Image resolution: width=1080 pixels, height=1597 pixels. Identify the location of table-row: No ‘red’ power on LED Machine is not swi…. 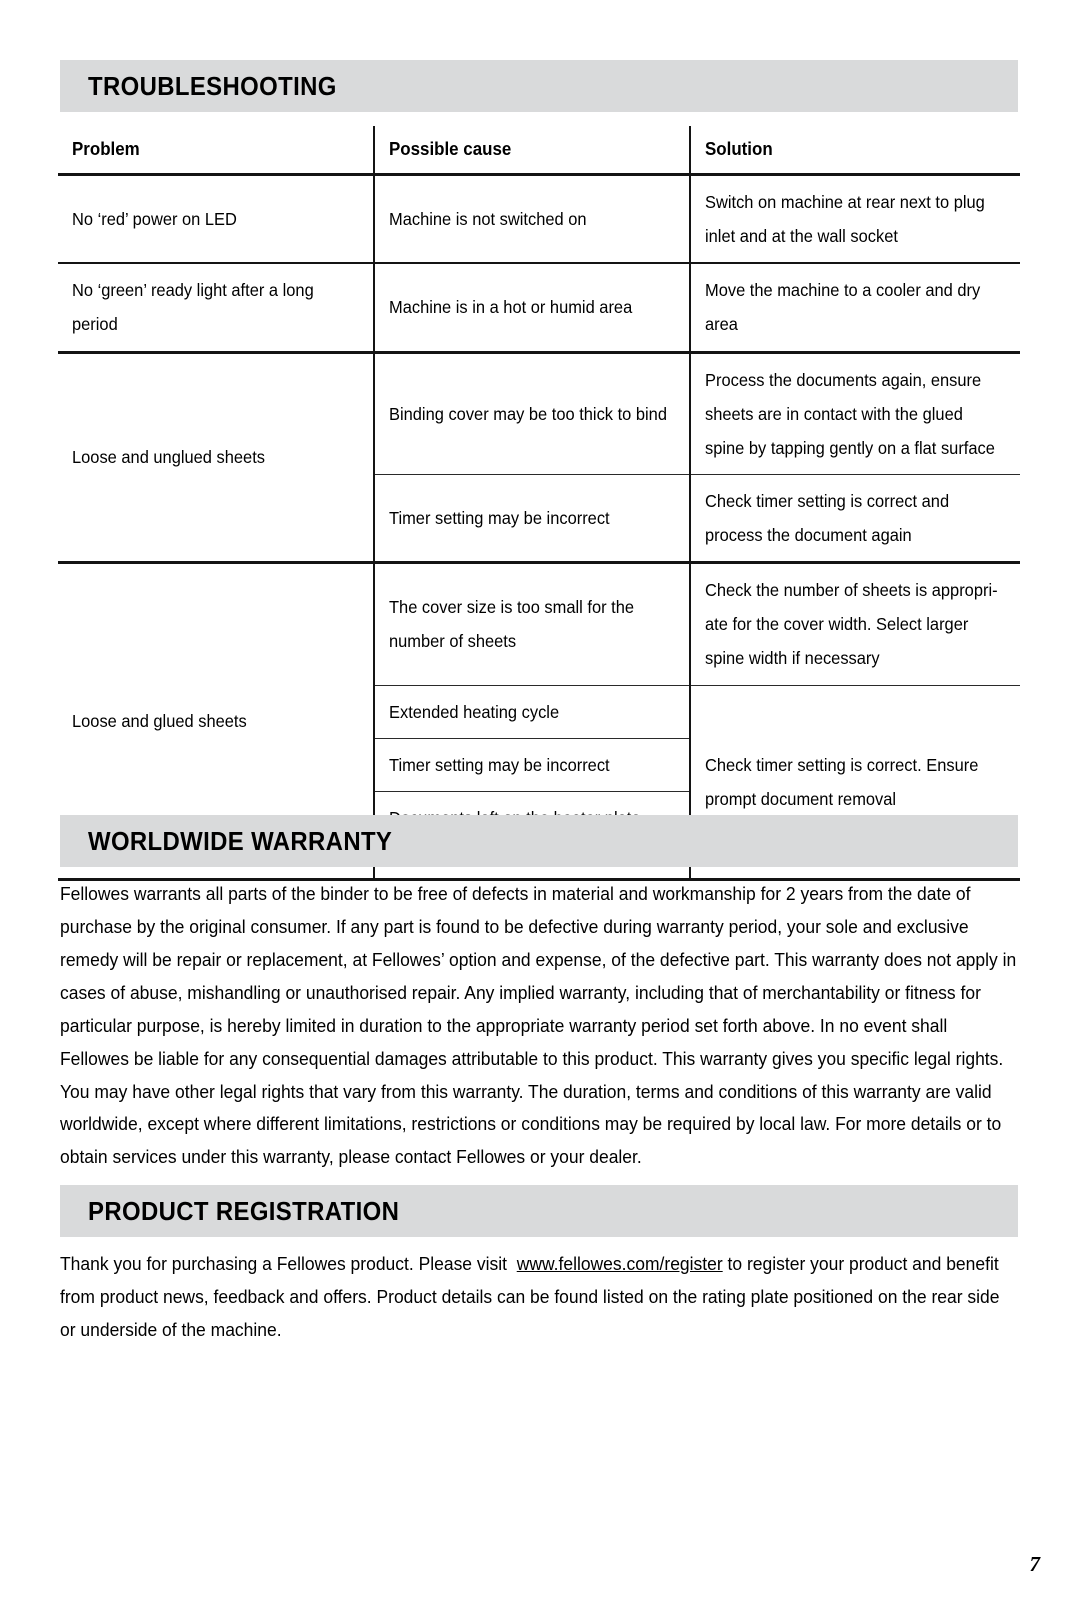
(539, 219).